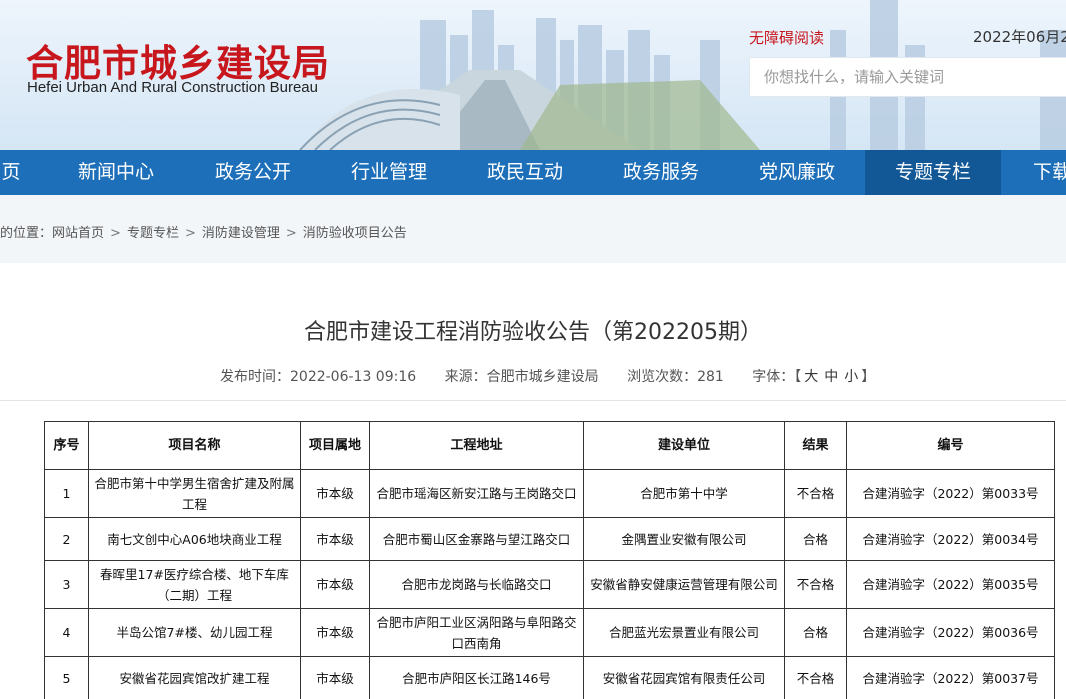  I want to click on cell-builder: 安徽省静安健康运营管理有限公司, so click(684, 584).